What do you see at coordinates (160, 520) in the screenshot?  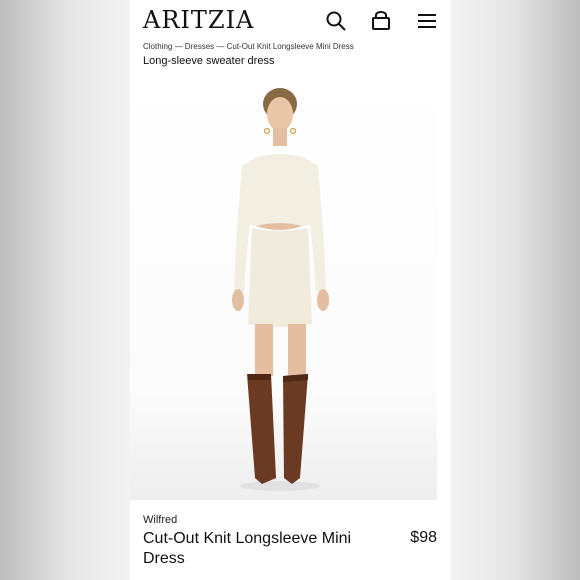 I see `product-brand: Wilfred` at bounding box center [160, 520].